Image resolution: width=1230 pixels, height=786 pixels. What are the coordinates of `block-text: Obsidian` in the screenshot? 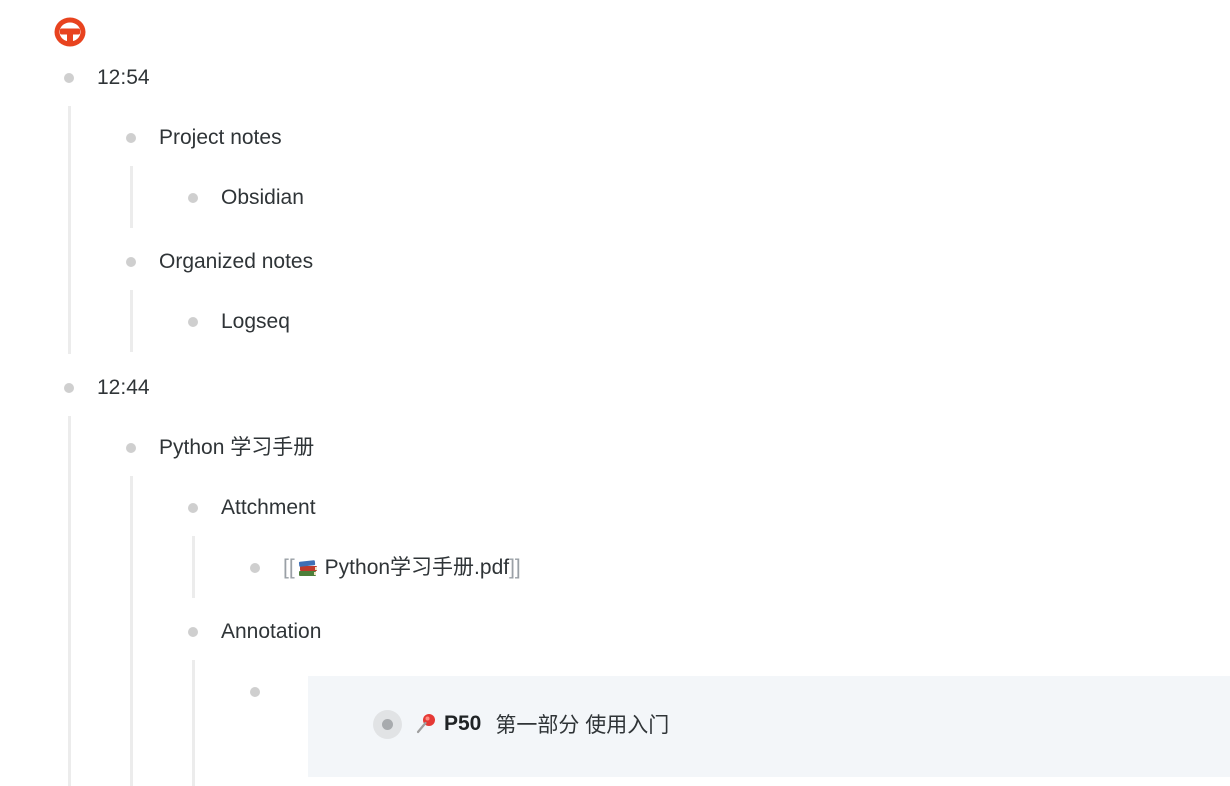 It's located at (262, 197).